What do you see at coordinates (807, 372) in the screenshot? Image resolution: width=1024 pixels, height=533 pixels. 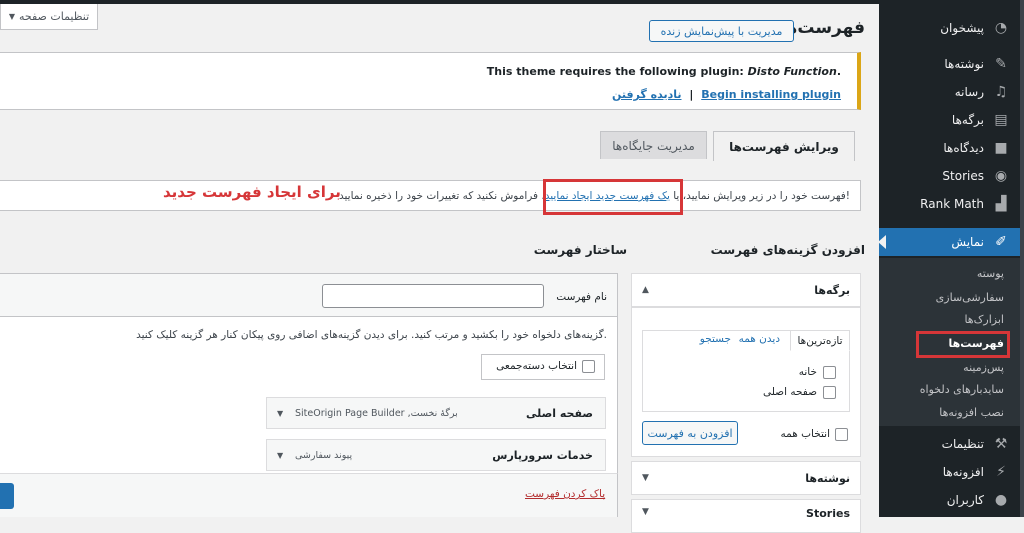 I see `page-item-label: خانه` at bounding box center [807, 372].